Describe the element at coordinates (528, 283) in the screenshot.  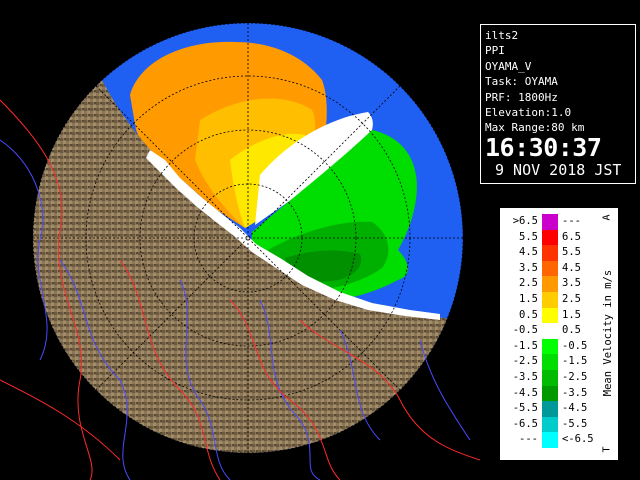
I see `legend-lower-bound: 2.5` at that location.